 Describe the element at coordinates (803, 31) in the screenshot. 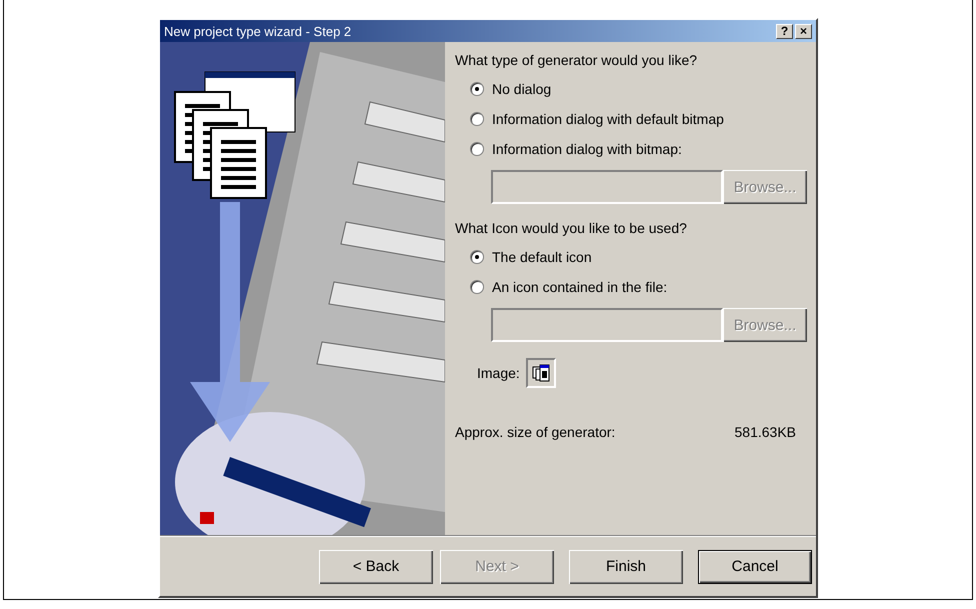

I see `close-button: ×` at that location.